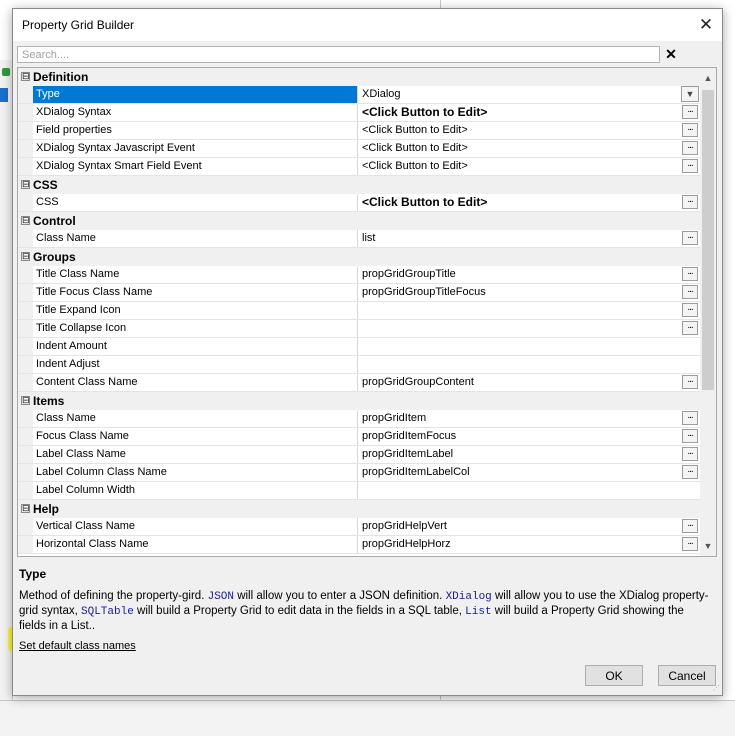 The width and height of the screenshot is (735, 736). I want to click on search-input, so click(338, 54).